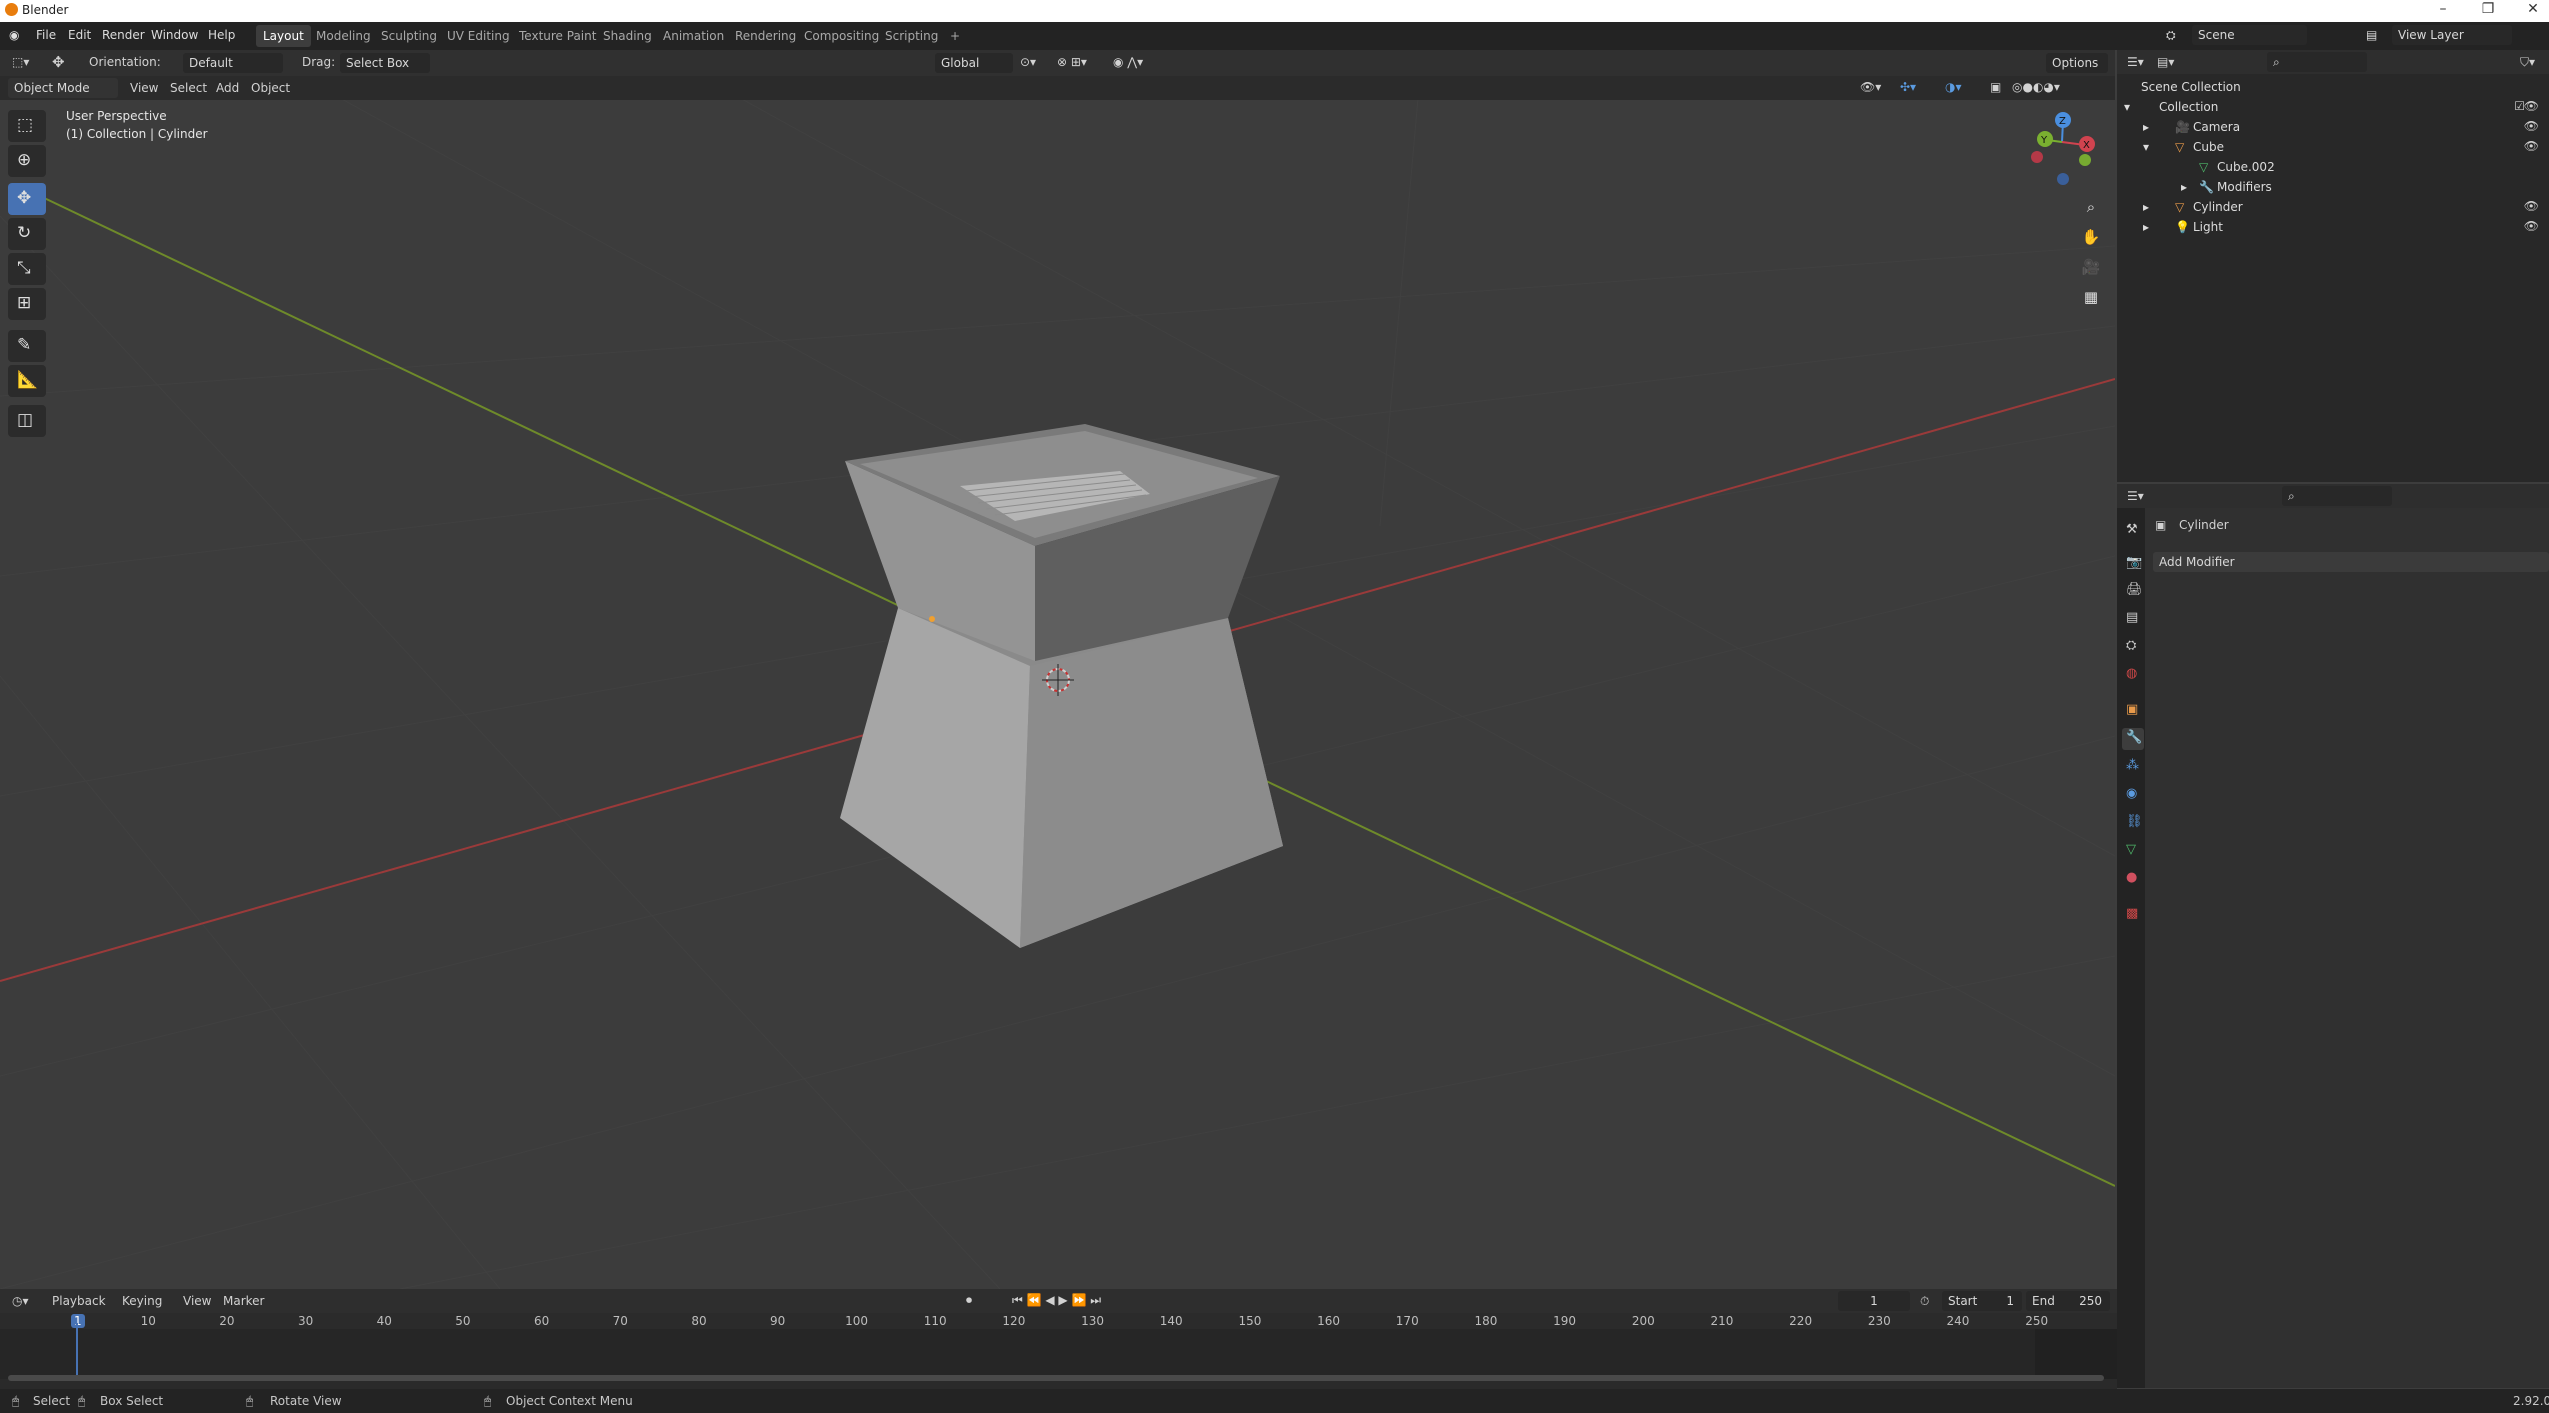 The image size is (2549, 1413). What do you see at coordinates (343, 36) in the screenshot?
I see `tab-modeling: Modeling` at bounding box center [343, 36].